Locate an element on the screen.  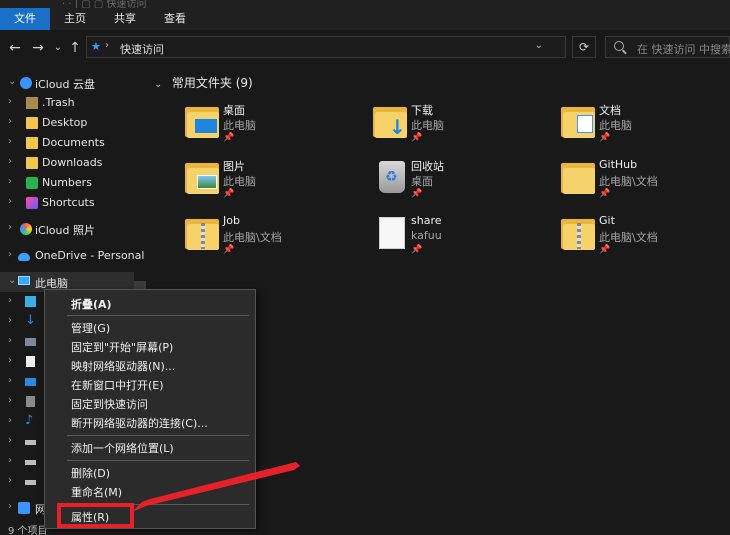
sidebar-item-desktop: › Desktop is located at coordinates (74, 123).